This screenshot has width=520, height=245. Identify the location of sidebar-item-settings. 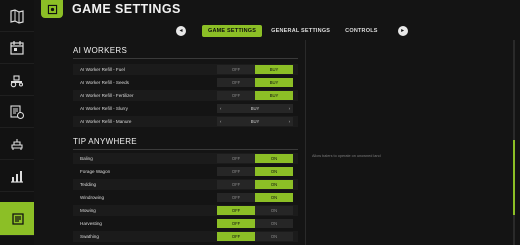
(18, 219).